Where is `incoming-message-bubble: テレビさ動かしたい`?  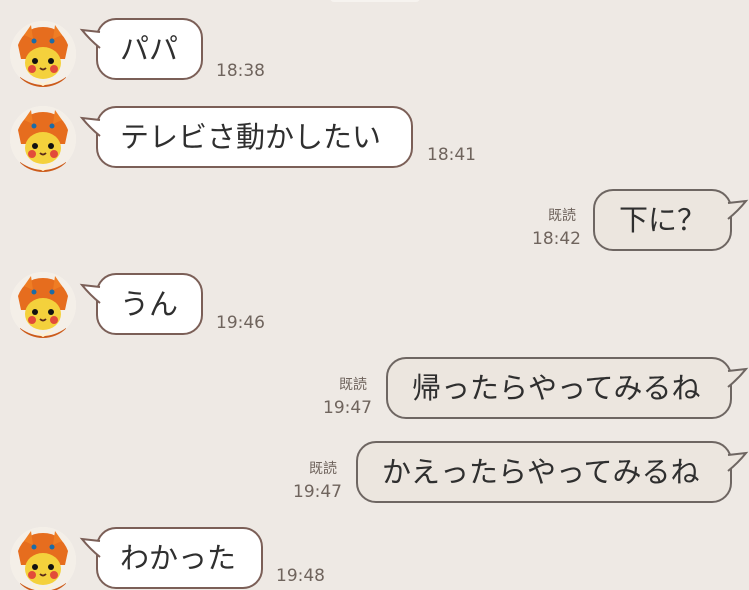
incoming-message-bubble: テレビさ動かしたい is located at coordinates (246, 137).